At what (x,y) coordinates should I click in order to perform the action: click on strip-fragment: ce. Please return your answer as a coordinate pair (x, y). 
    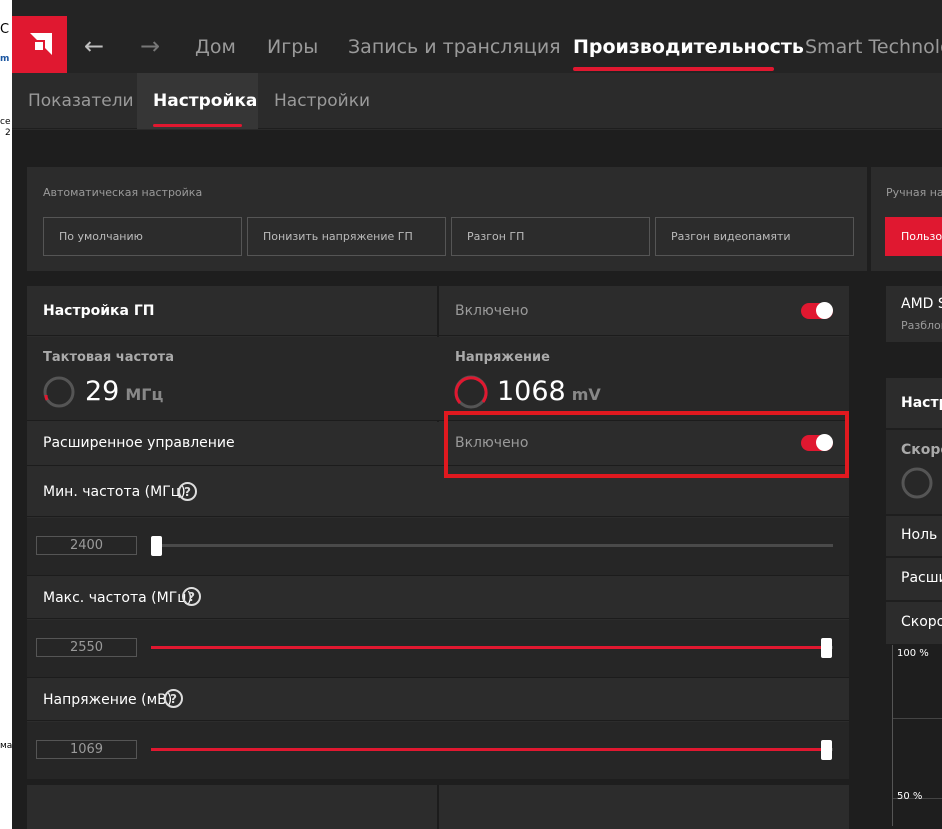
    Looking at the image, I should click on (5, 122).